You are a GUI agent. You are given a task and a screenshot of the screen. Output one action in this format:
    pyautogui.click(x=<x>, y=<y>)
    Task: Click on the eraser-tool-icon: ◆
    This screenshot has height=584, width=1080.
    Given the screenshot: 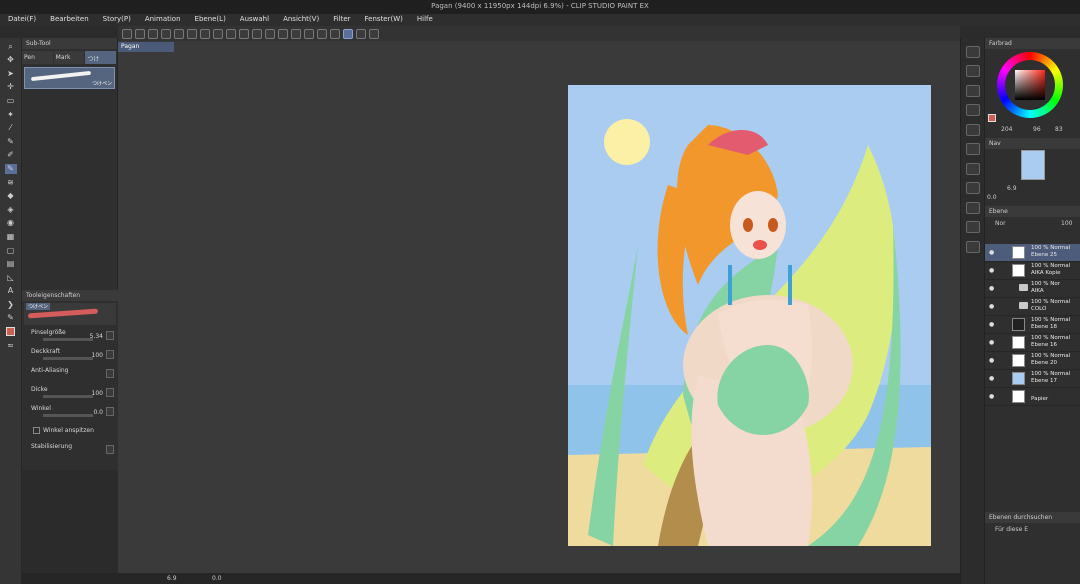 What is the action you would take?
    pyautogui.click(x=11, y=196)
    